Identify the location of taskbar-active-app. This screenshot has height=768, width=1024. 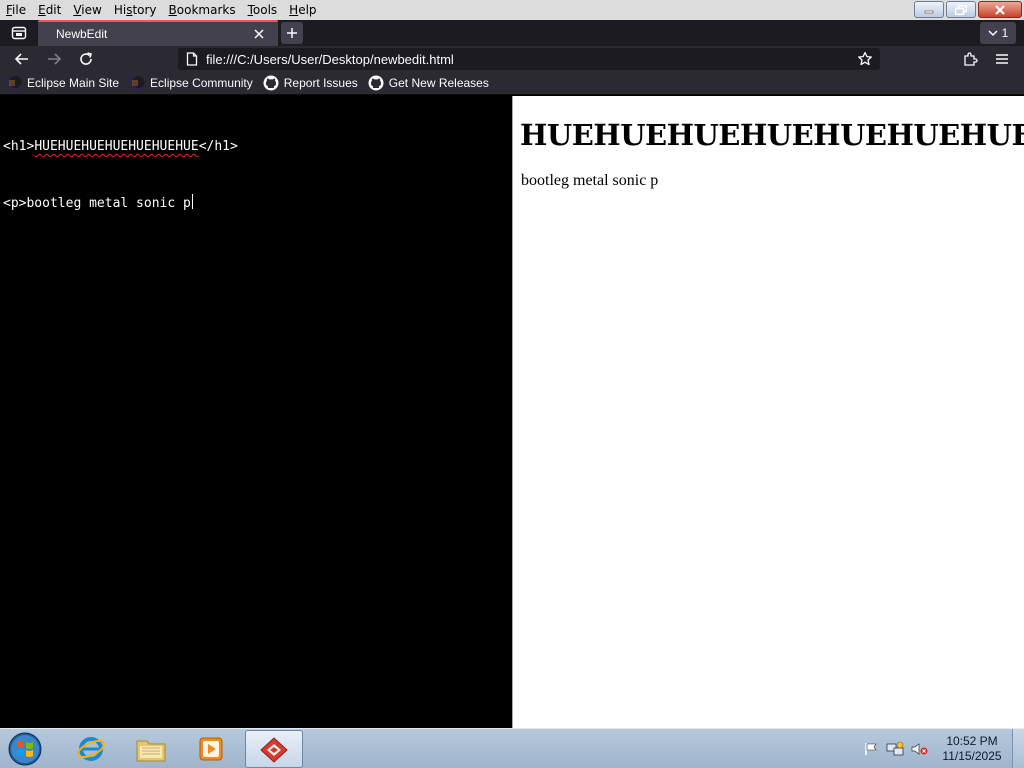
(274, 749).